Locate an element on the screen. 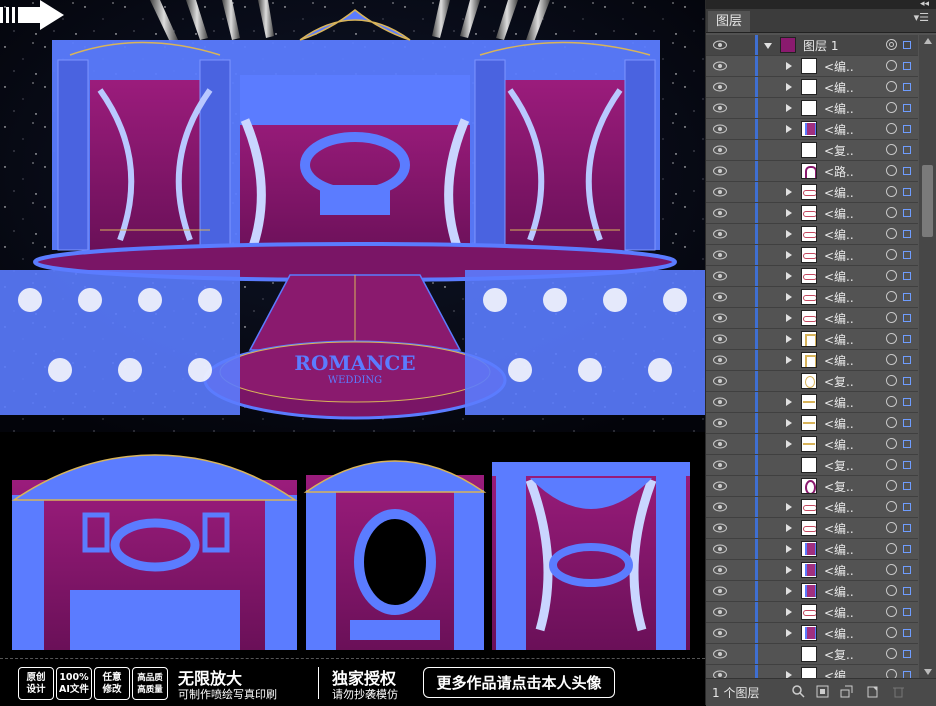  layer-name: 图层 1 is located at coordinates (820, 45).